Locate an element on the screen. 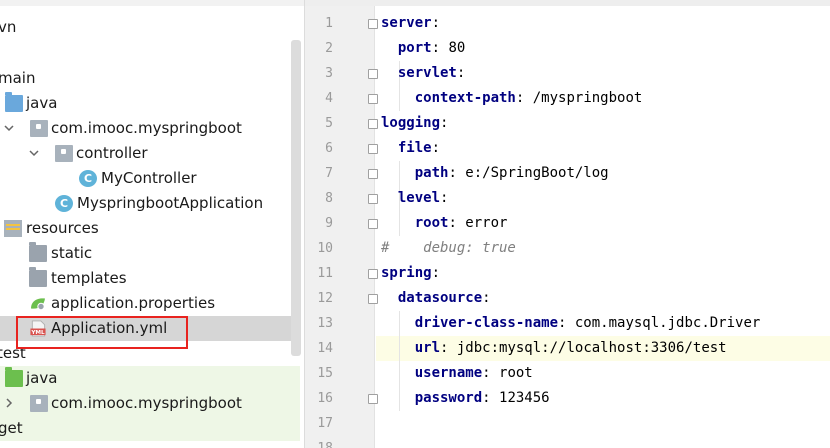  code-line: servlet: is located at coordinates (423, 73).